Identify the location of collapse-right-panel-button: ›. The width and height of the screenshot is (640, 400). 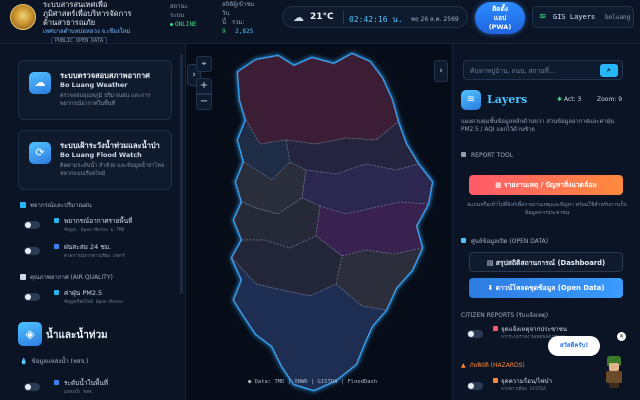
(441, 71).